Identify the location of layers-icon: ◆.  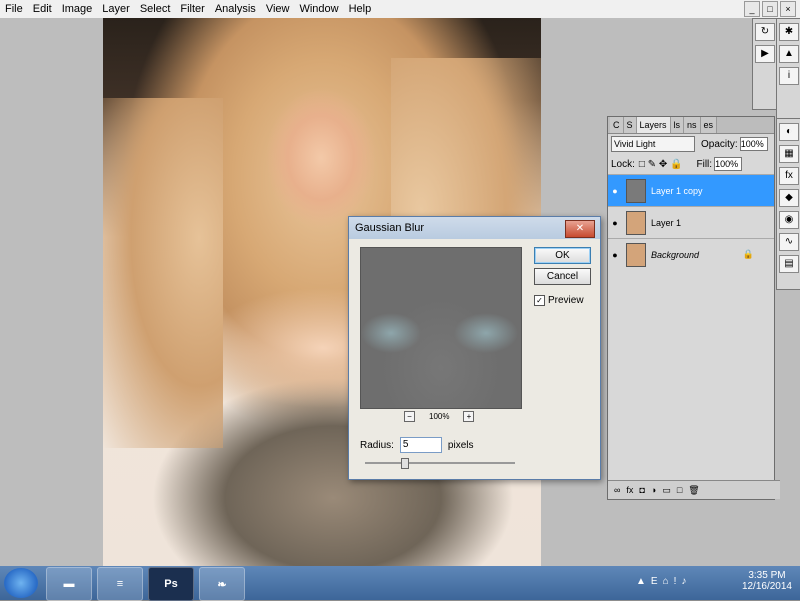
(789, 198).